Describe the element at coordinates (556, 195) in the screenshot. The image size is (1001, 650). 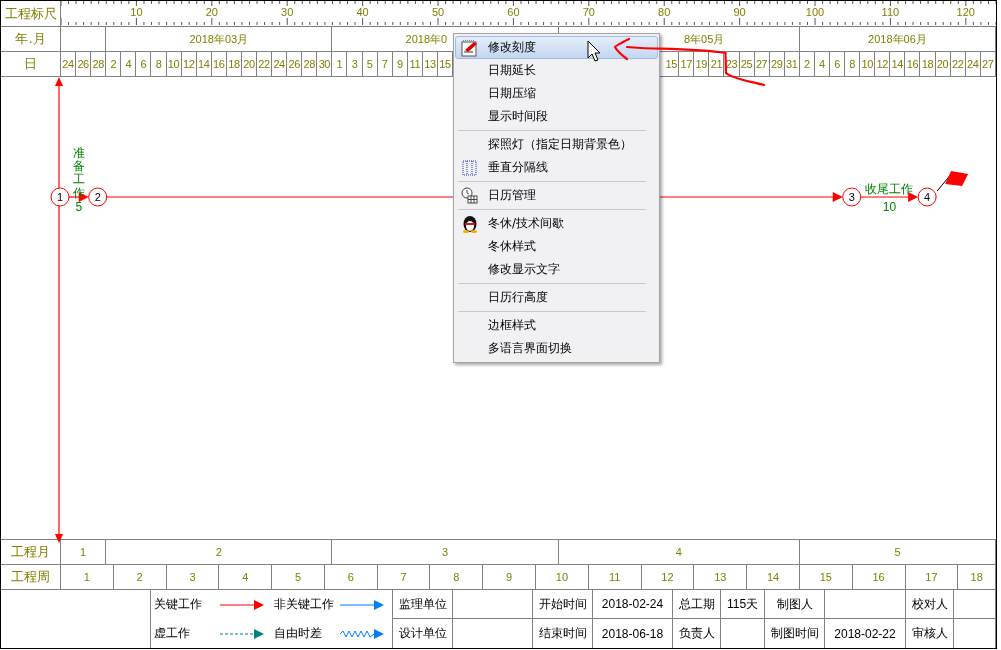
I see `menu-item: 日历管理` at that location.